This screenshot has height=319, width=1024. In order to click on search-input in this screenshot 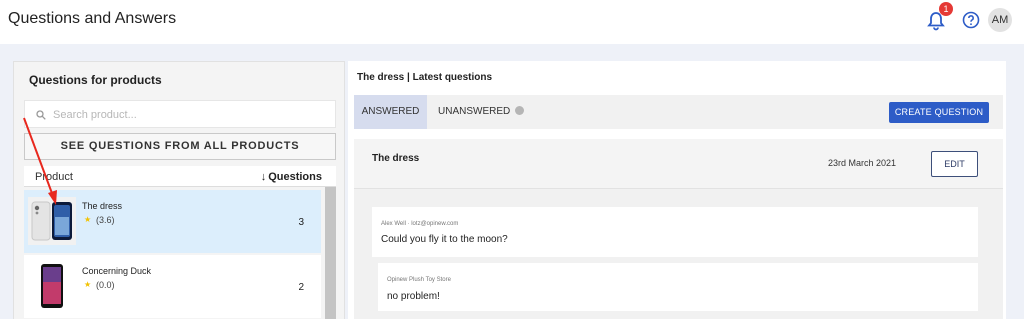, I will do `click(188, 115)`.